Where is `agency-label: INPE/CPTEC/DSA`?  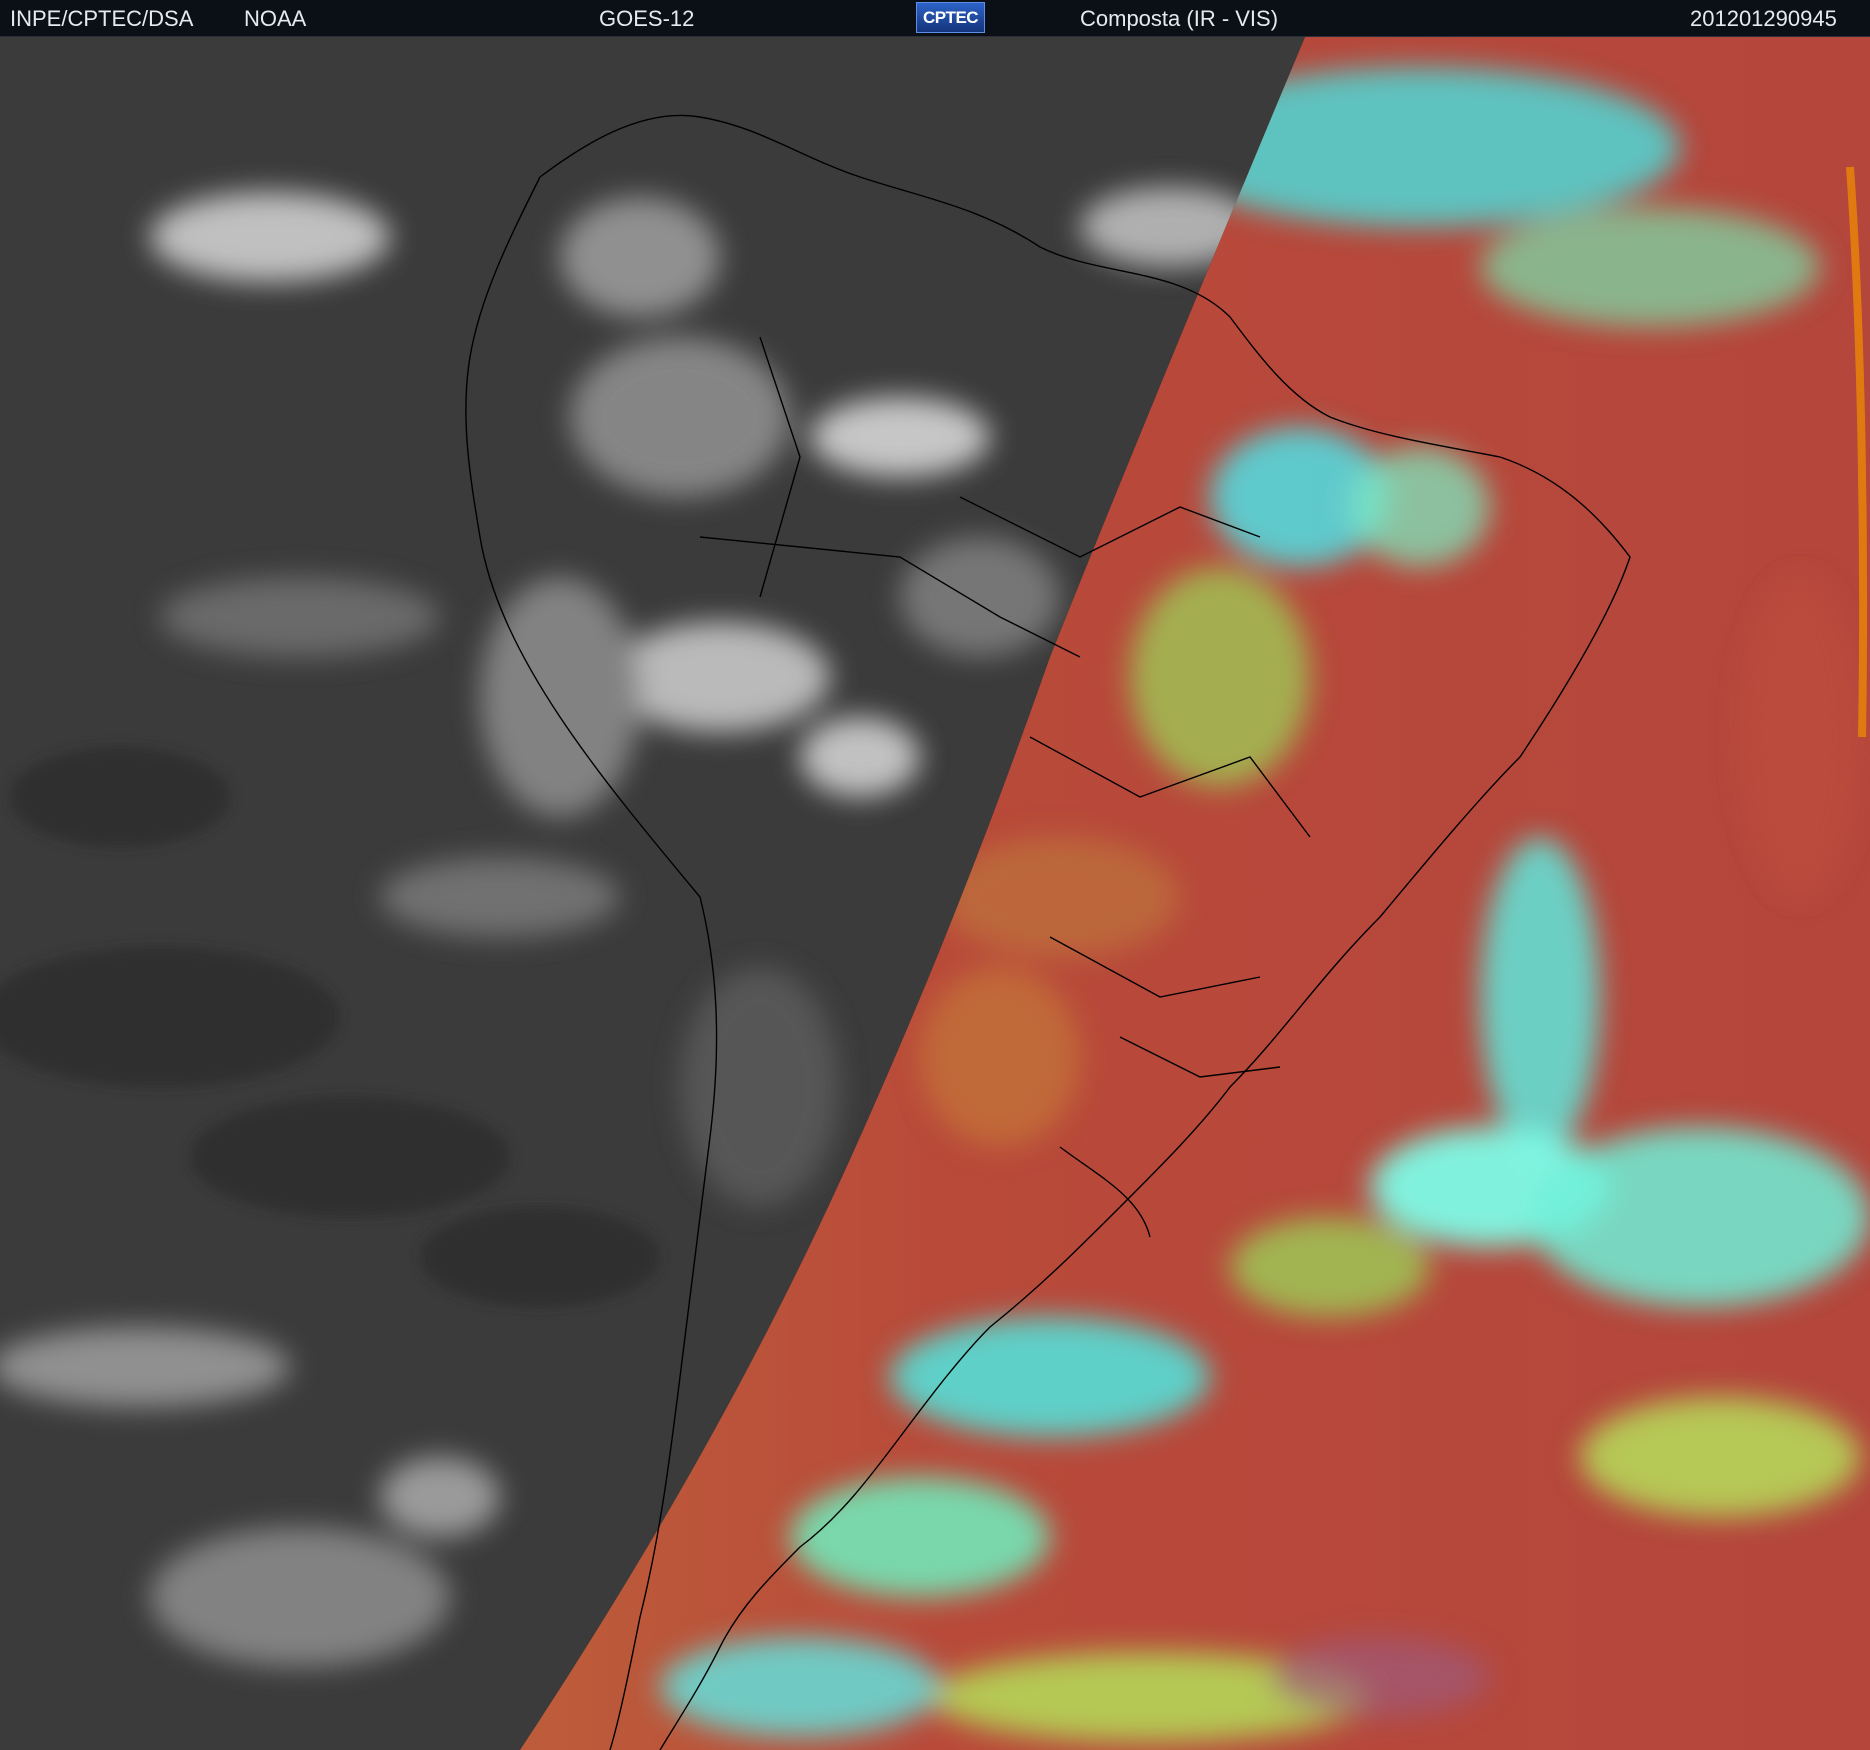 agency-label: INPE/CPTEC/DSA is located at coordinates (102, 18).